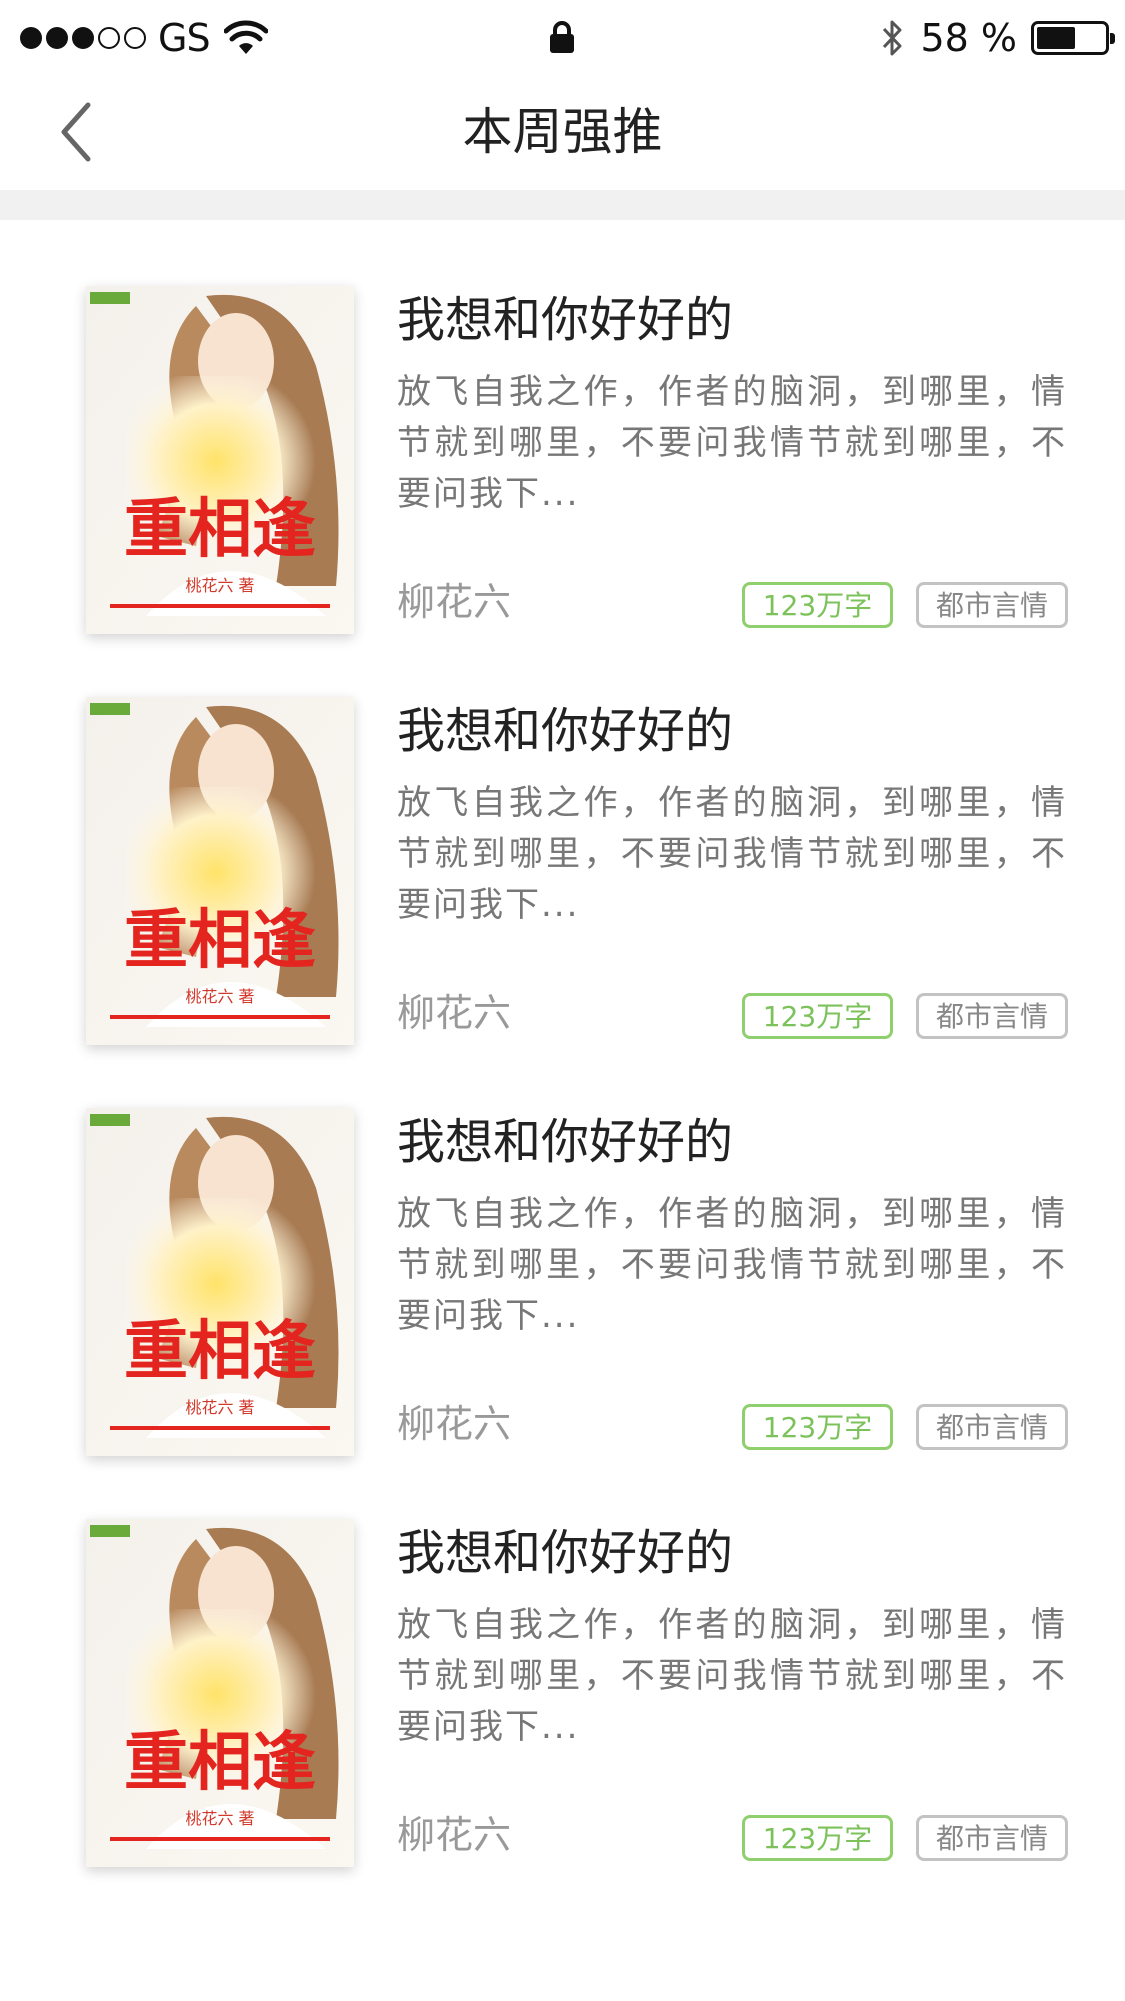 The height and width of the screenshot is (2001, 1125). Describe the element at coordinates (968, 38) in the screenshot. I see `battery-percentage: 58 %` at that location.